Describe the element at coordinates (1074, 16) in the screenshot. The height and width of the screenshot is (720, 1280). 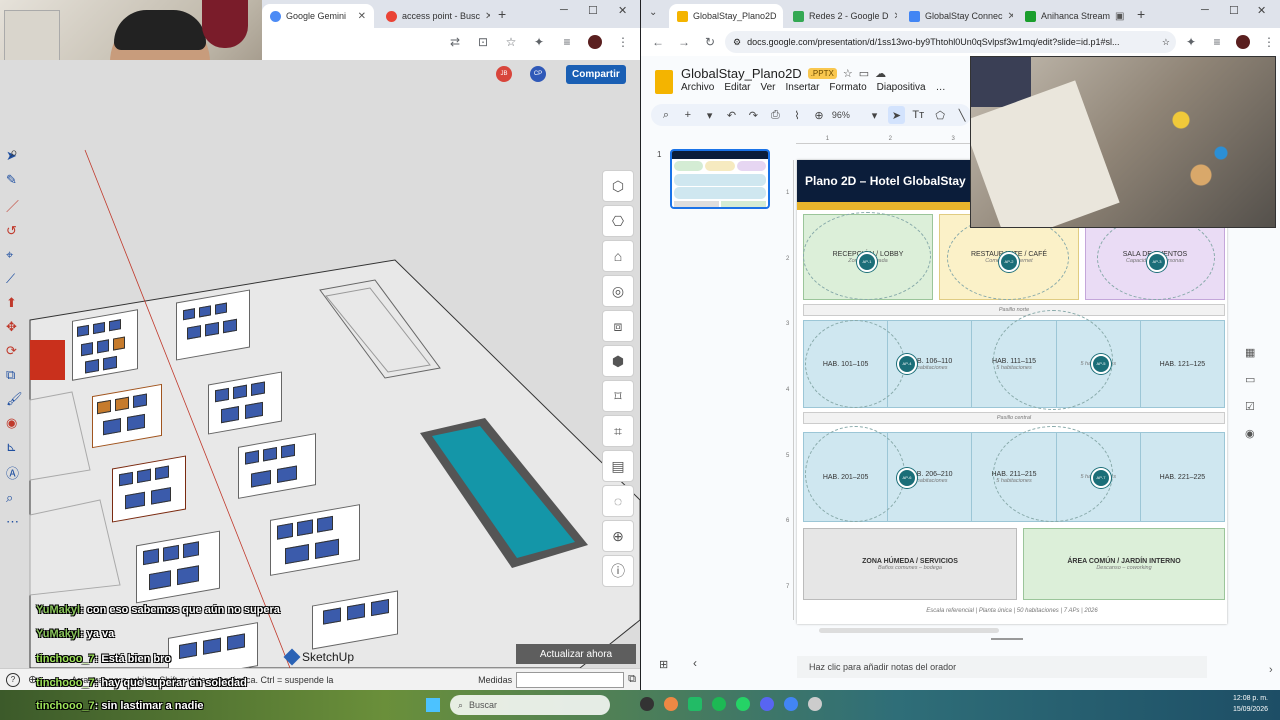
I see `tab-stream: Anihanca Stream ▣` at that location.